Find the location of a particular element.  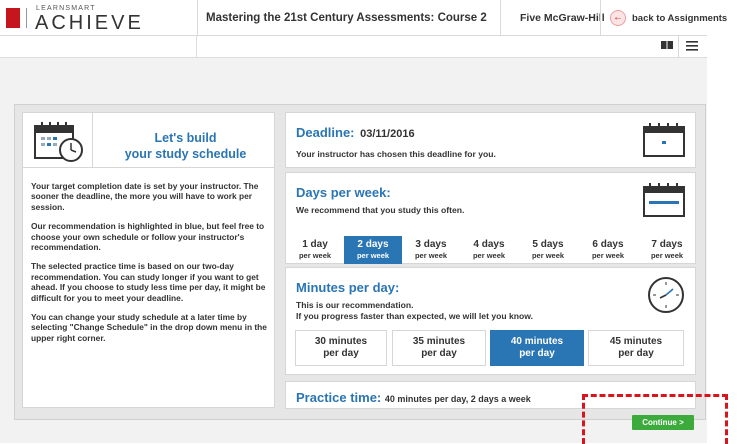

menu-icon is located at coordinates (692, 47).